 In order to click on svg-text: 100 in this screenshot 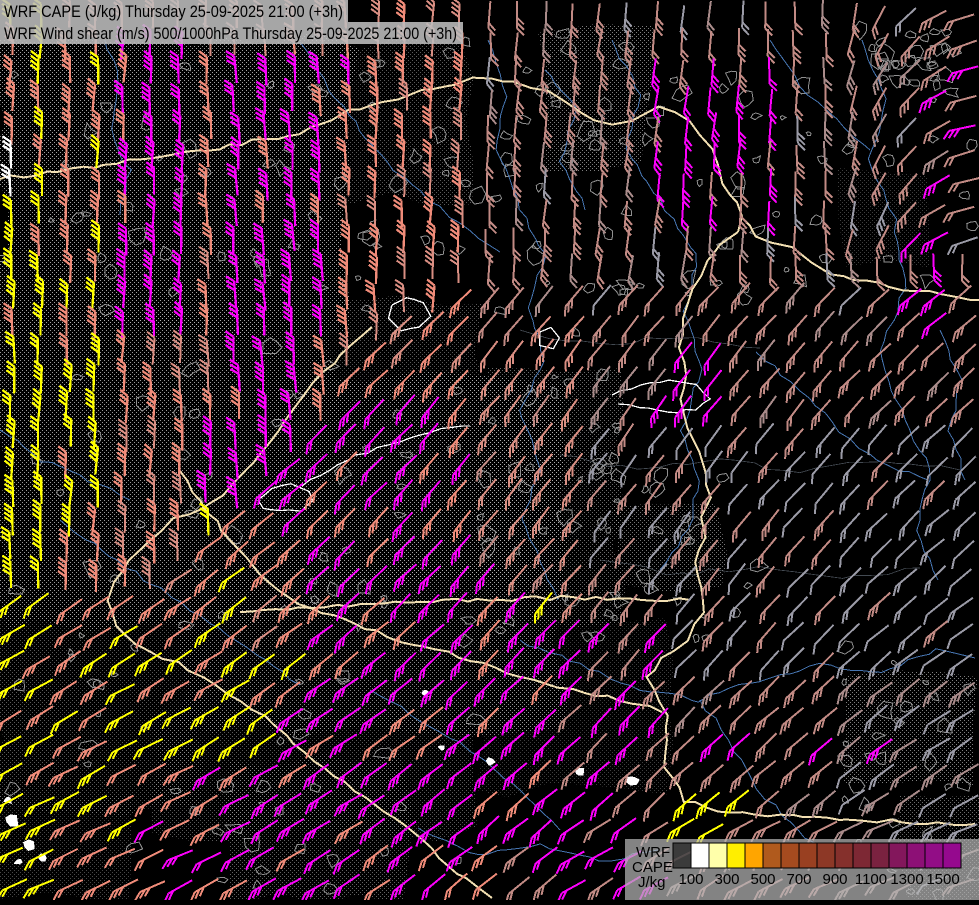, I will do `click(690, 879)`.